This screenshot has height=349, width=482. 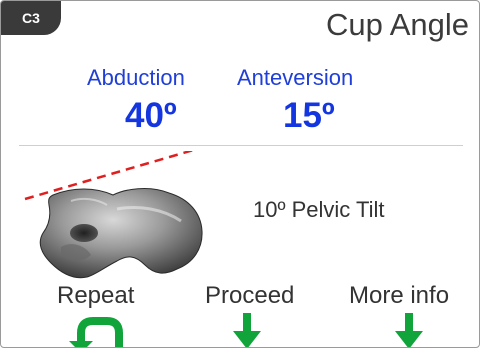 What do you see at coordinates (31, 18) in the screenshot?
I see `step-badge: C3` at bounding box center [31, 18].